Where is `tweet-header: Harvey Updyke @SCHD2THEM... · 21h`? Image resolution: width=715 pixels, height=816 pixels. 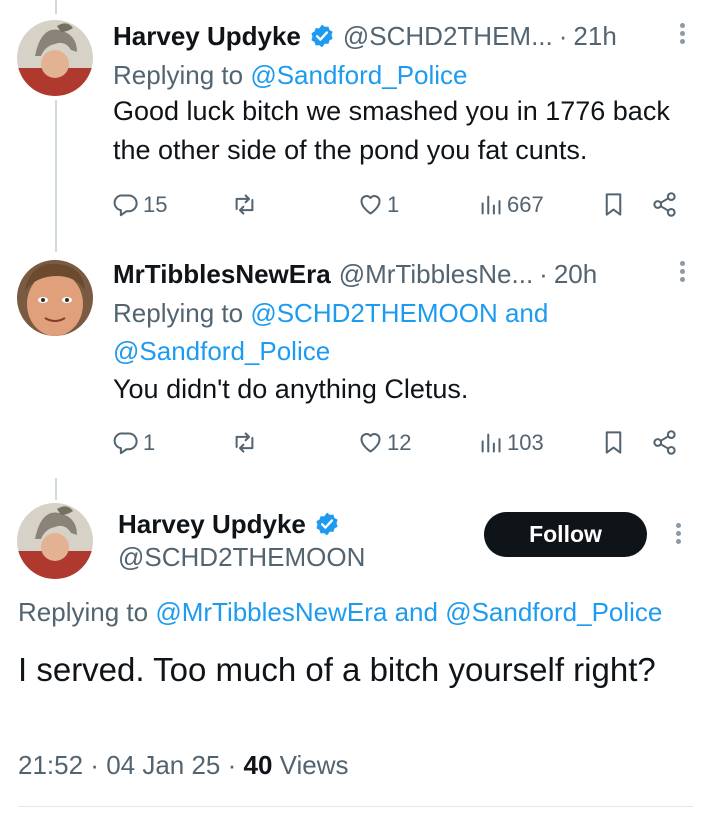
tweet-header: Harvey Updyke @SCHD2THEM... · 21h is located at coordinates (414, 36).